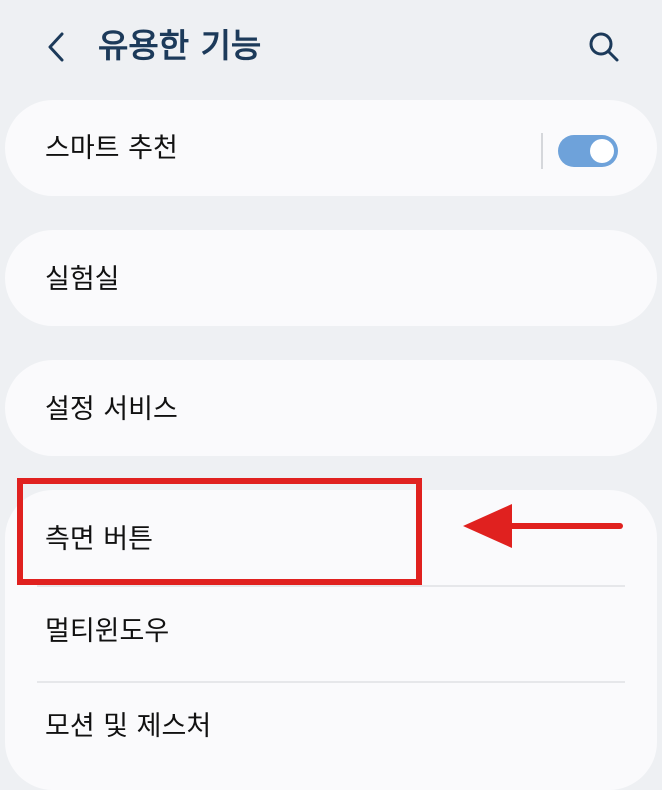 The height and width of the screenshot is (790, 662). What do you see at coordinates (331, 634) in the screenshot?
I see `multi-window-row: 멀티윈도우` at bounding box center [331, 634].